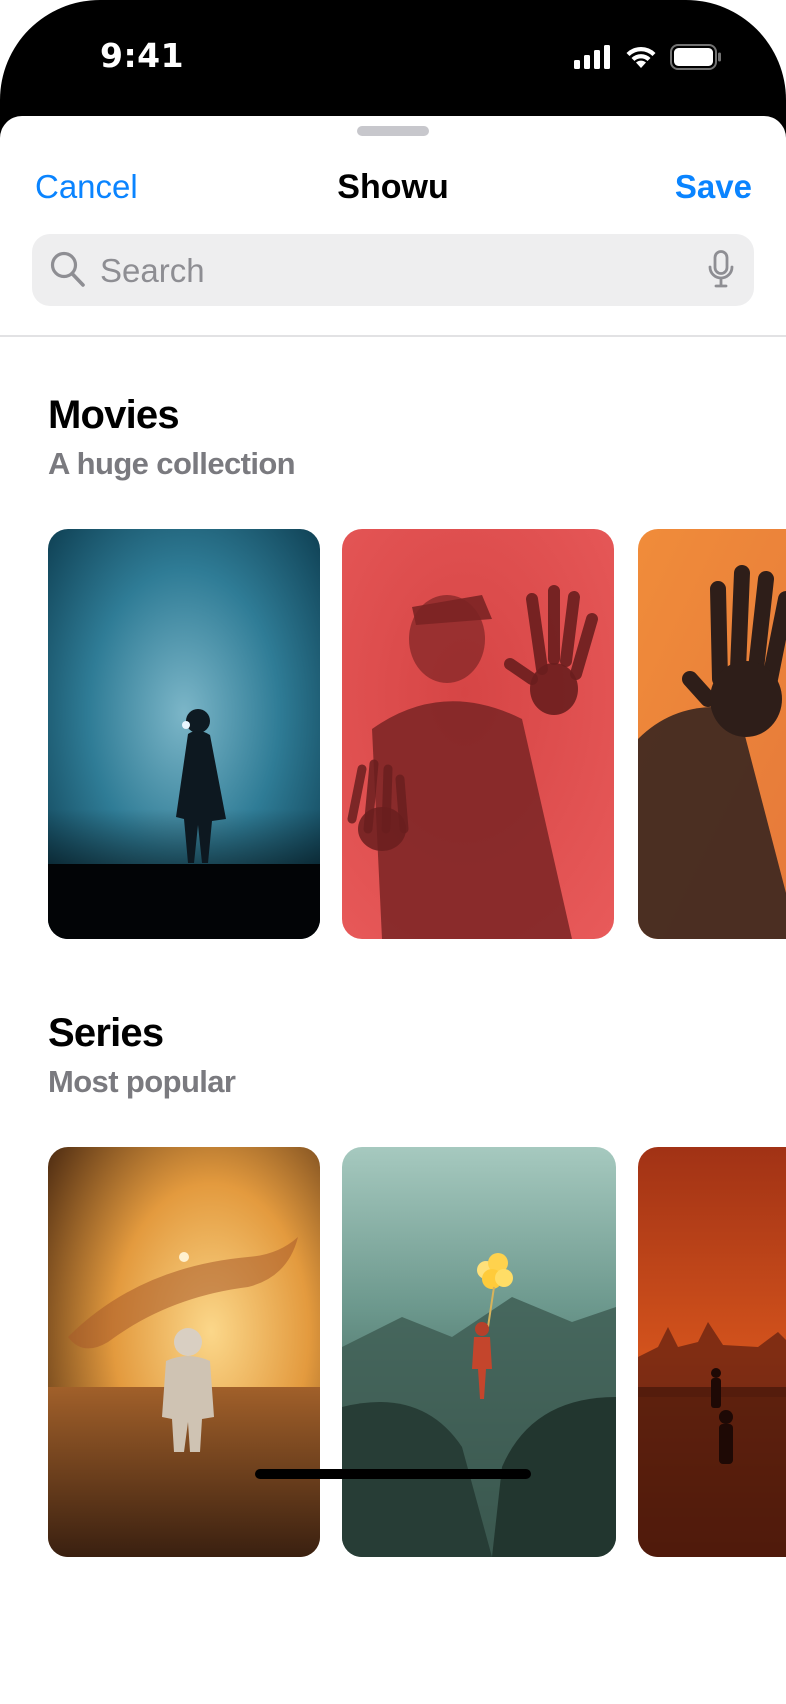 The image size is (786, 1704). Describe the element at coordinates (393, 58) in the screenshot. I see `status-bar: 9:41` at that location.